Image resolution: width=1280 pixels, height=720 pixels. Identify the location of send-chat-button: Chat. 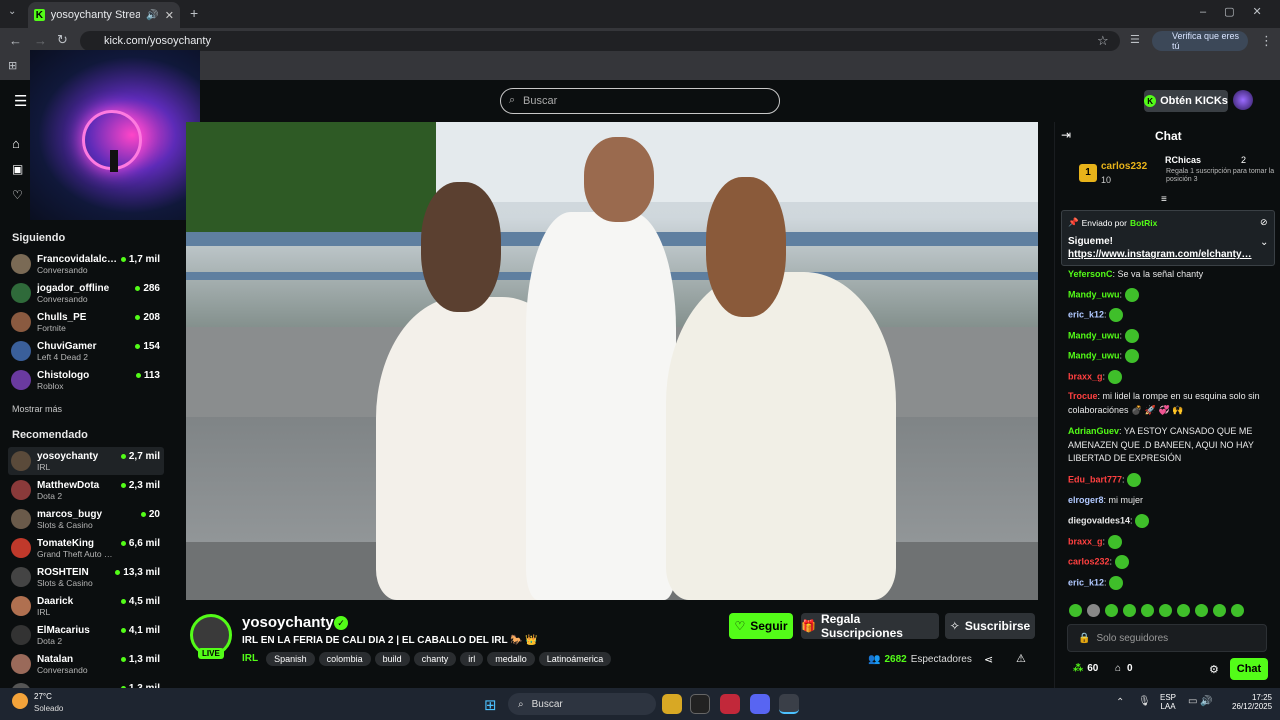
(1249, 669).